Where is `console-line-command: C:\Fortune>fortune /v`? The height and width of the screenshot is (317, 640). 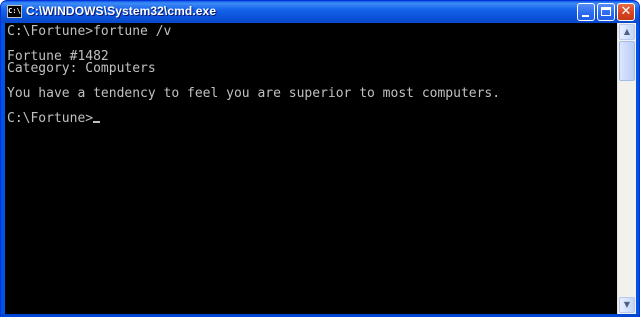 console-line-command: C:\Fortune>fortune /v is located at coordinates (89, 31).